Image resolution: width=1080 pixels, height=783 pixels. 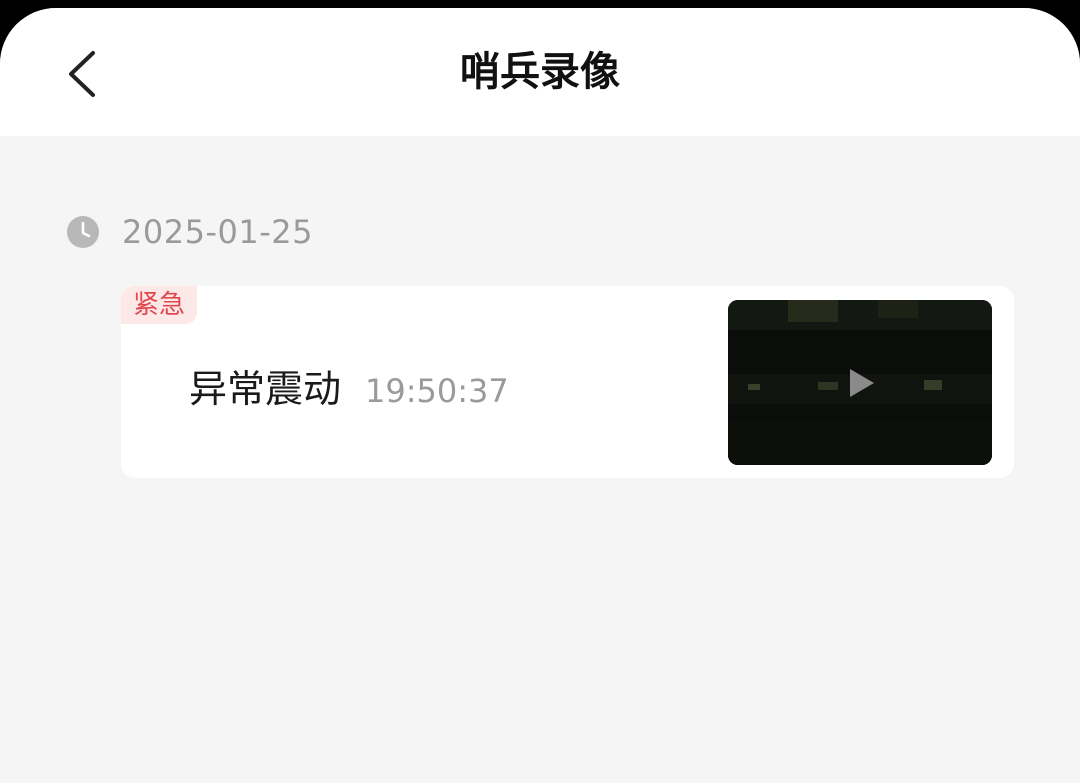 I want to click on play-icon, so click(x=862, y=383).